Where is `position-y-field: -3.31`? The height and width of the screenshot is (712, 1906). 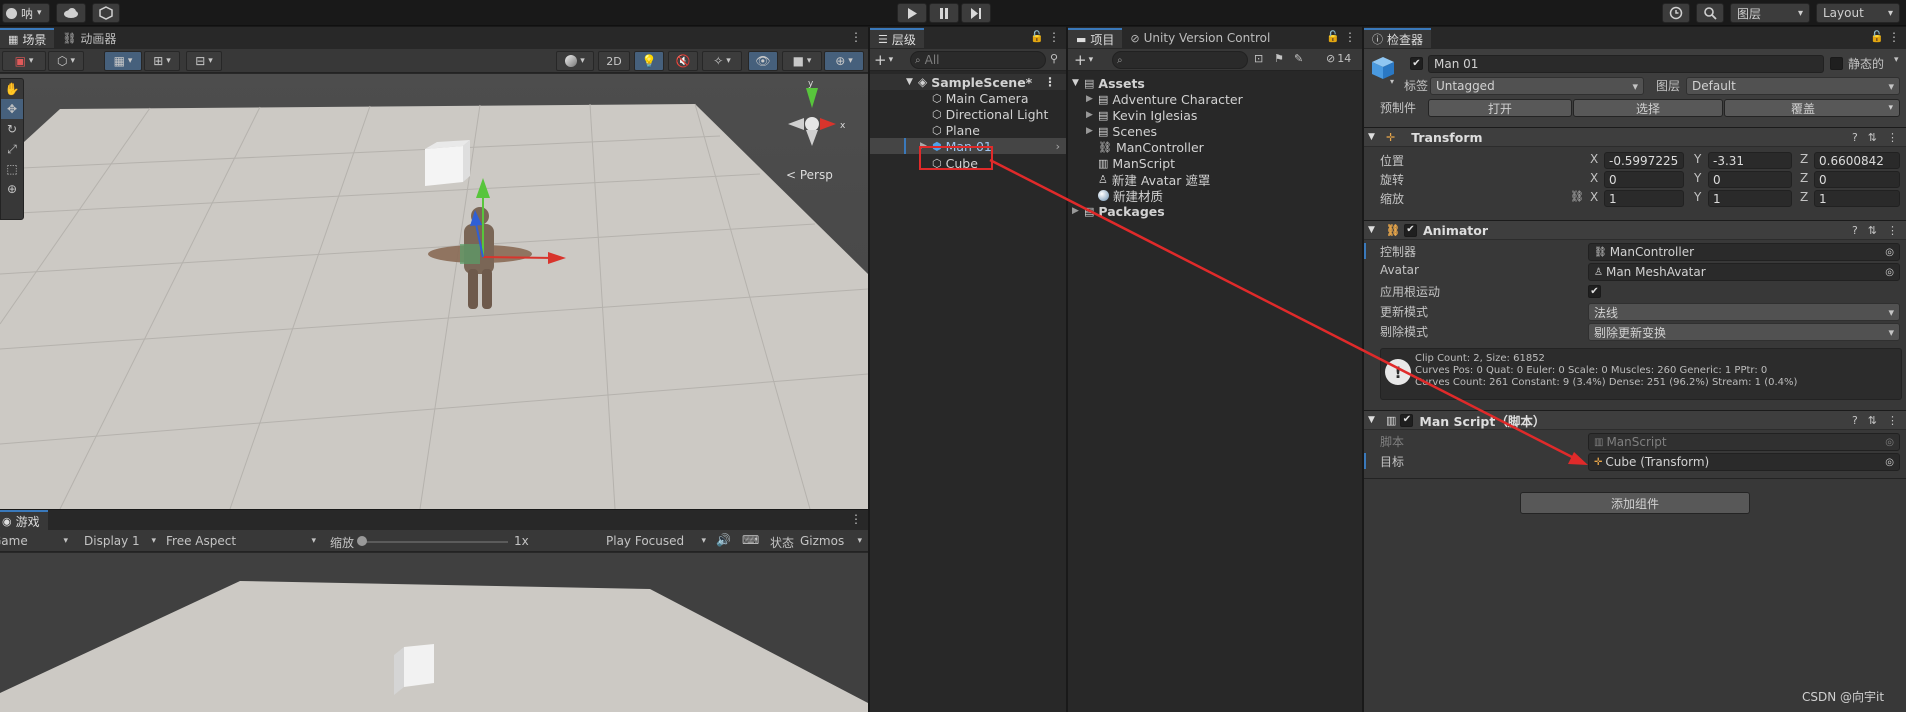 position-y-field: -3.31 is located at coordinates (1750, 160).